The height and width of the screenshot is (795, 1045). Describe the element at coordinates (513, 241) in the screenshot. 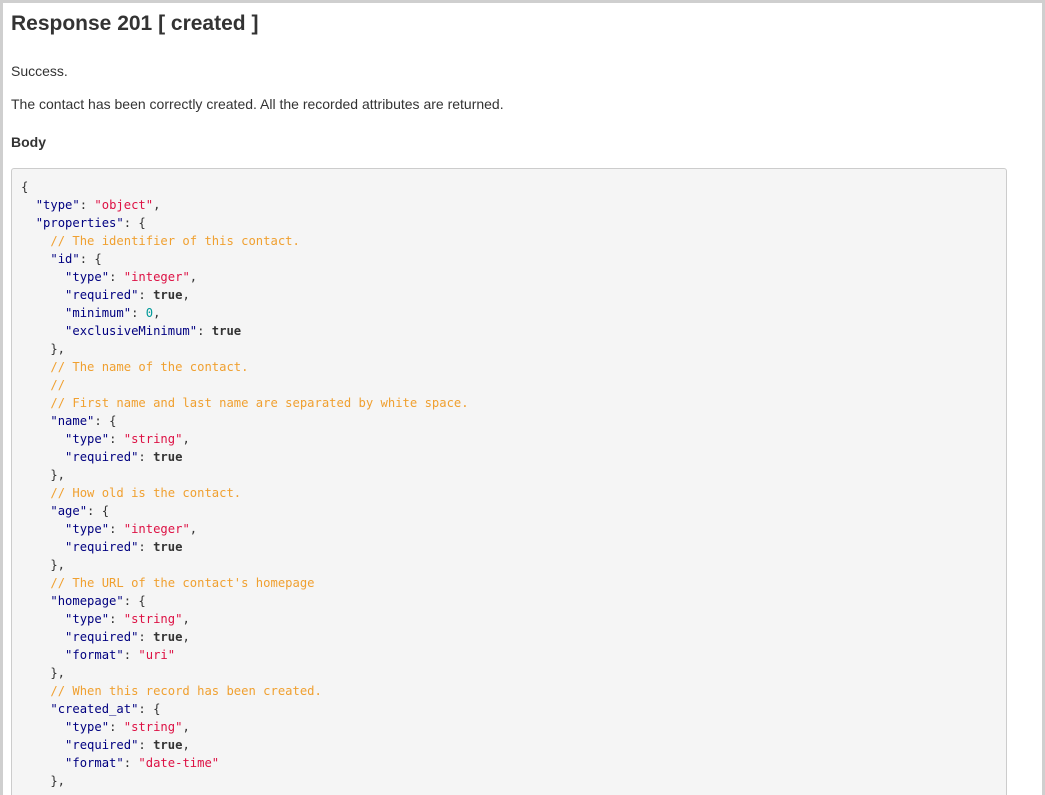

I see `code-line: // The identifier of this contact.` at that location.